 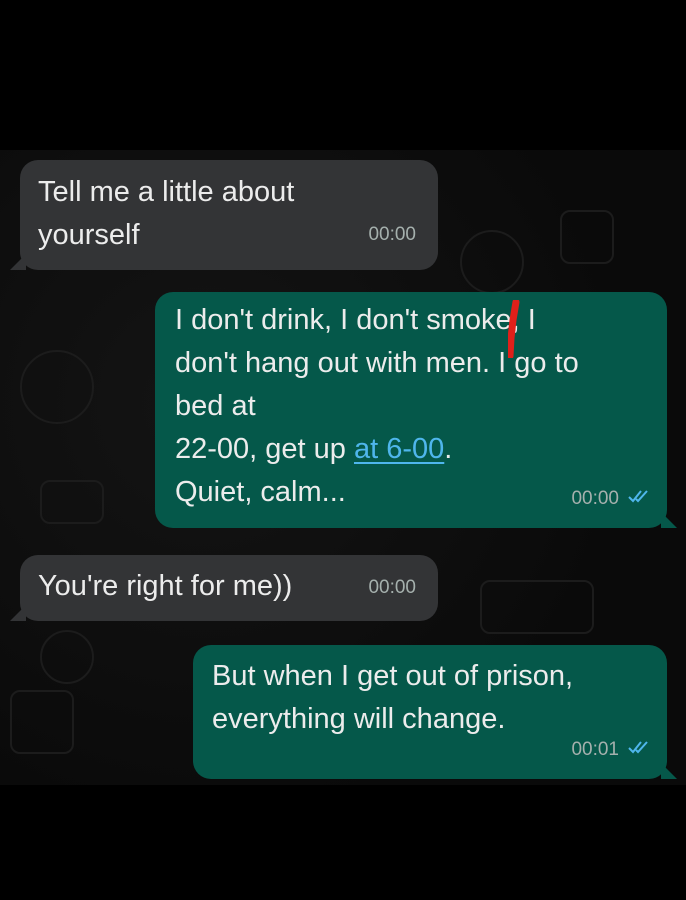 I want to click on message-line: 22-00, get up at 6-00., so click(x=377, y=449).